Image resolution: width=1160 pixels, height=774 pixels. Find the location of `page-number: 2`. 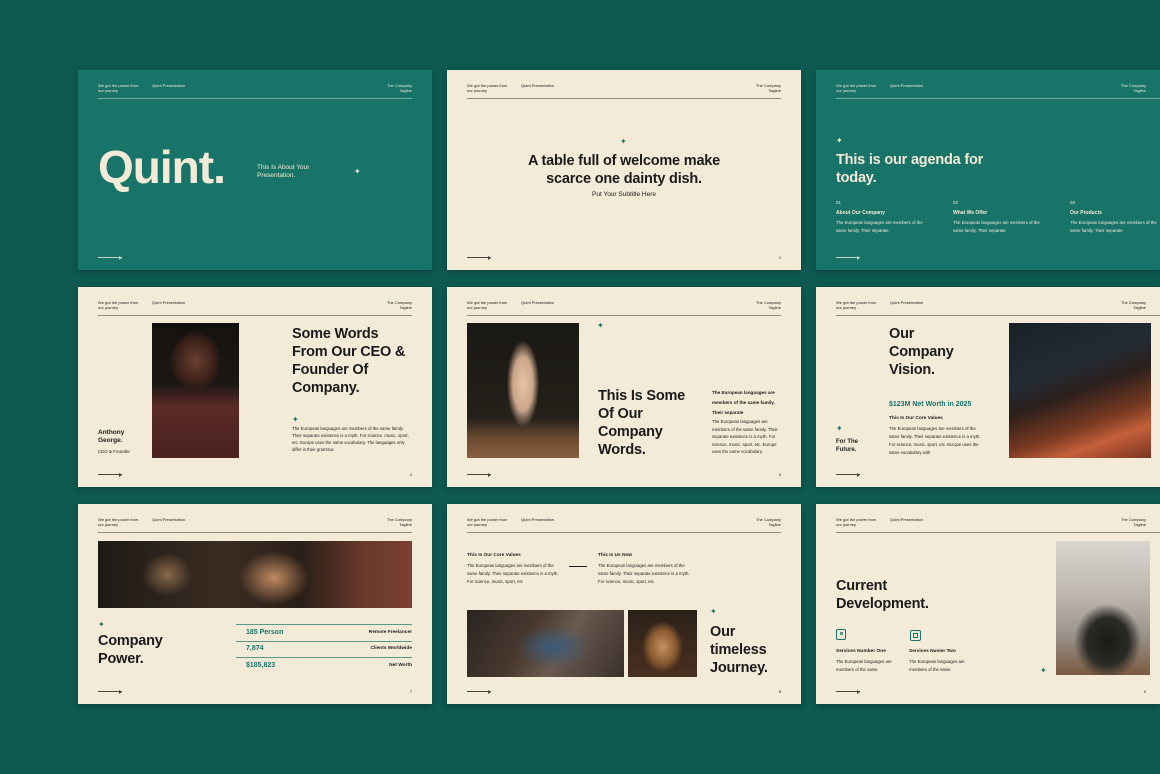

page-number: 2 is located at coordinates (779, 257).